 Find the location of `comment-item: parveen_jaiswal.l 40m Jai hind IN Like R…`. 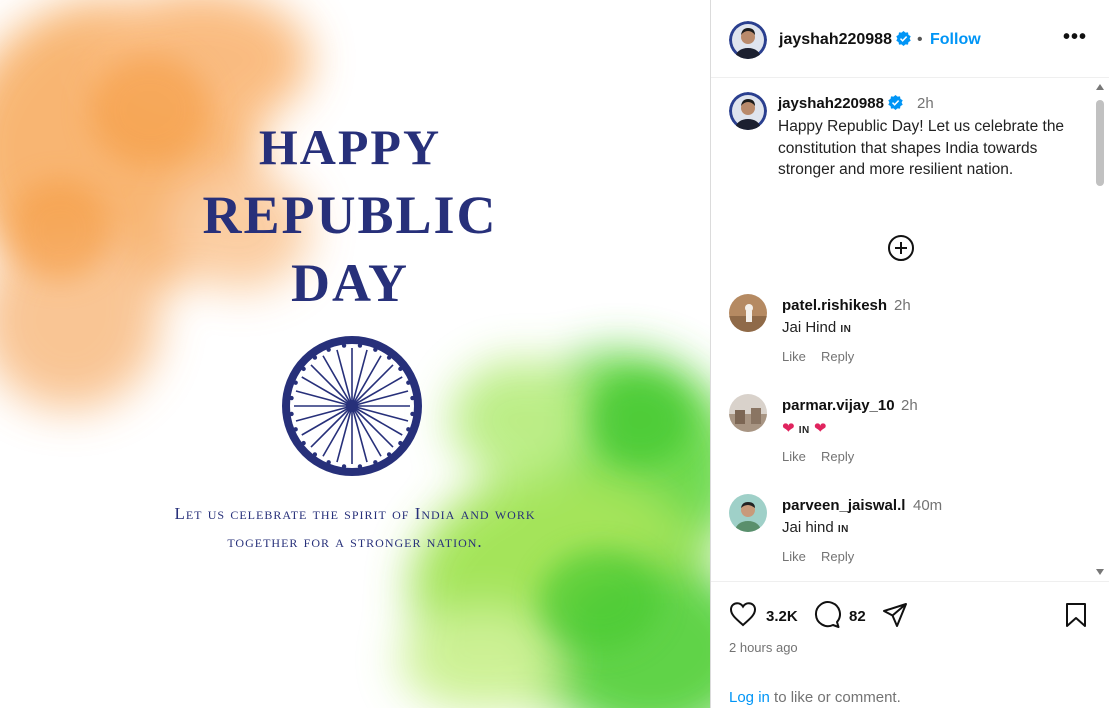

comment-item: parveen_jaiswal.l 40m Jai hind IN Like R… is located at coordinates (910, 537).